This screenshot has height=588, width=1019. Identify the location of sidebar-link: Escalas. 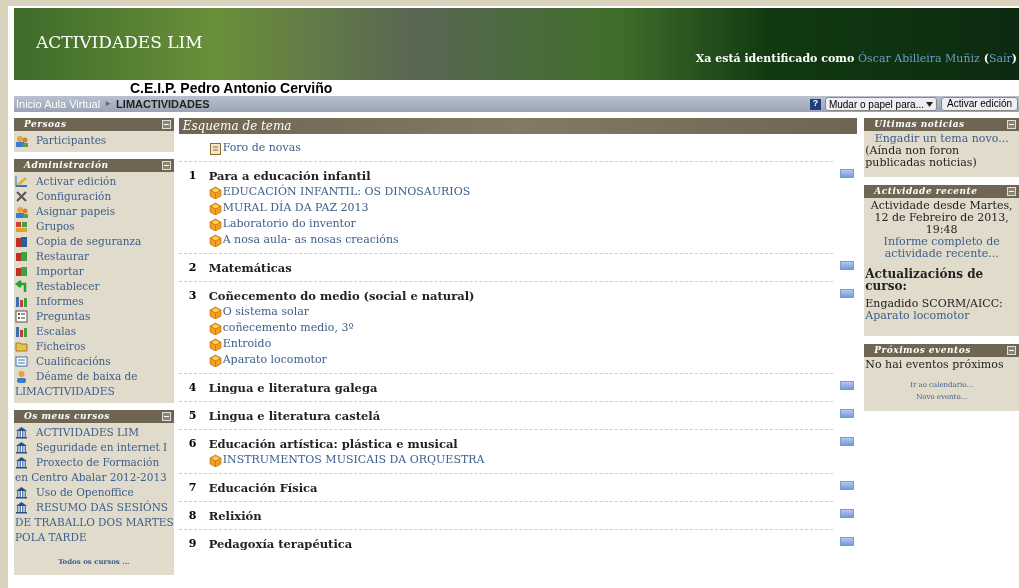
(94, 331).